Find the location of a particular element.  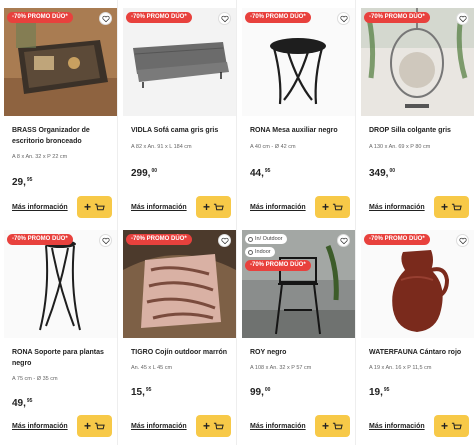

product-name: TIGRO Cojín outdoor marrón is located at coordinates (183, 352).